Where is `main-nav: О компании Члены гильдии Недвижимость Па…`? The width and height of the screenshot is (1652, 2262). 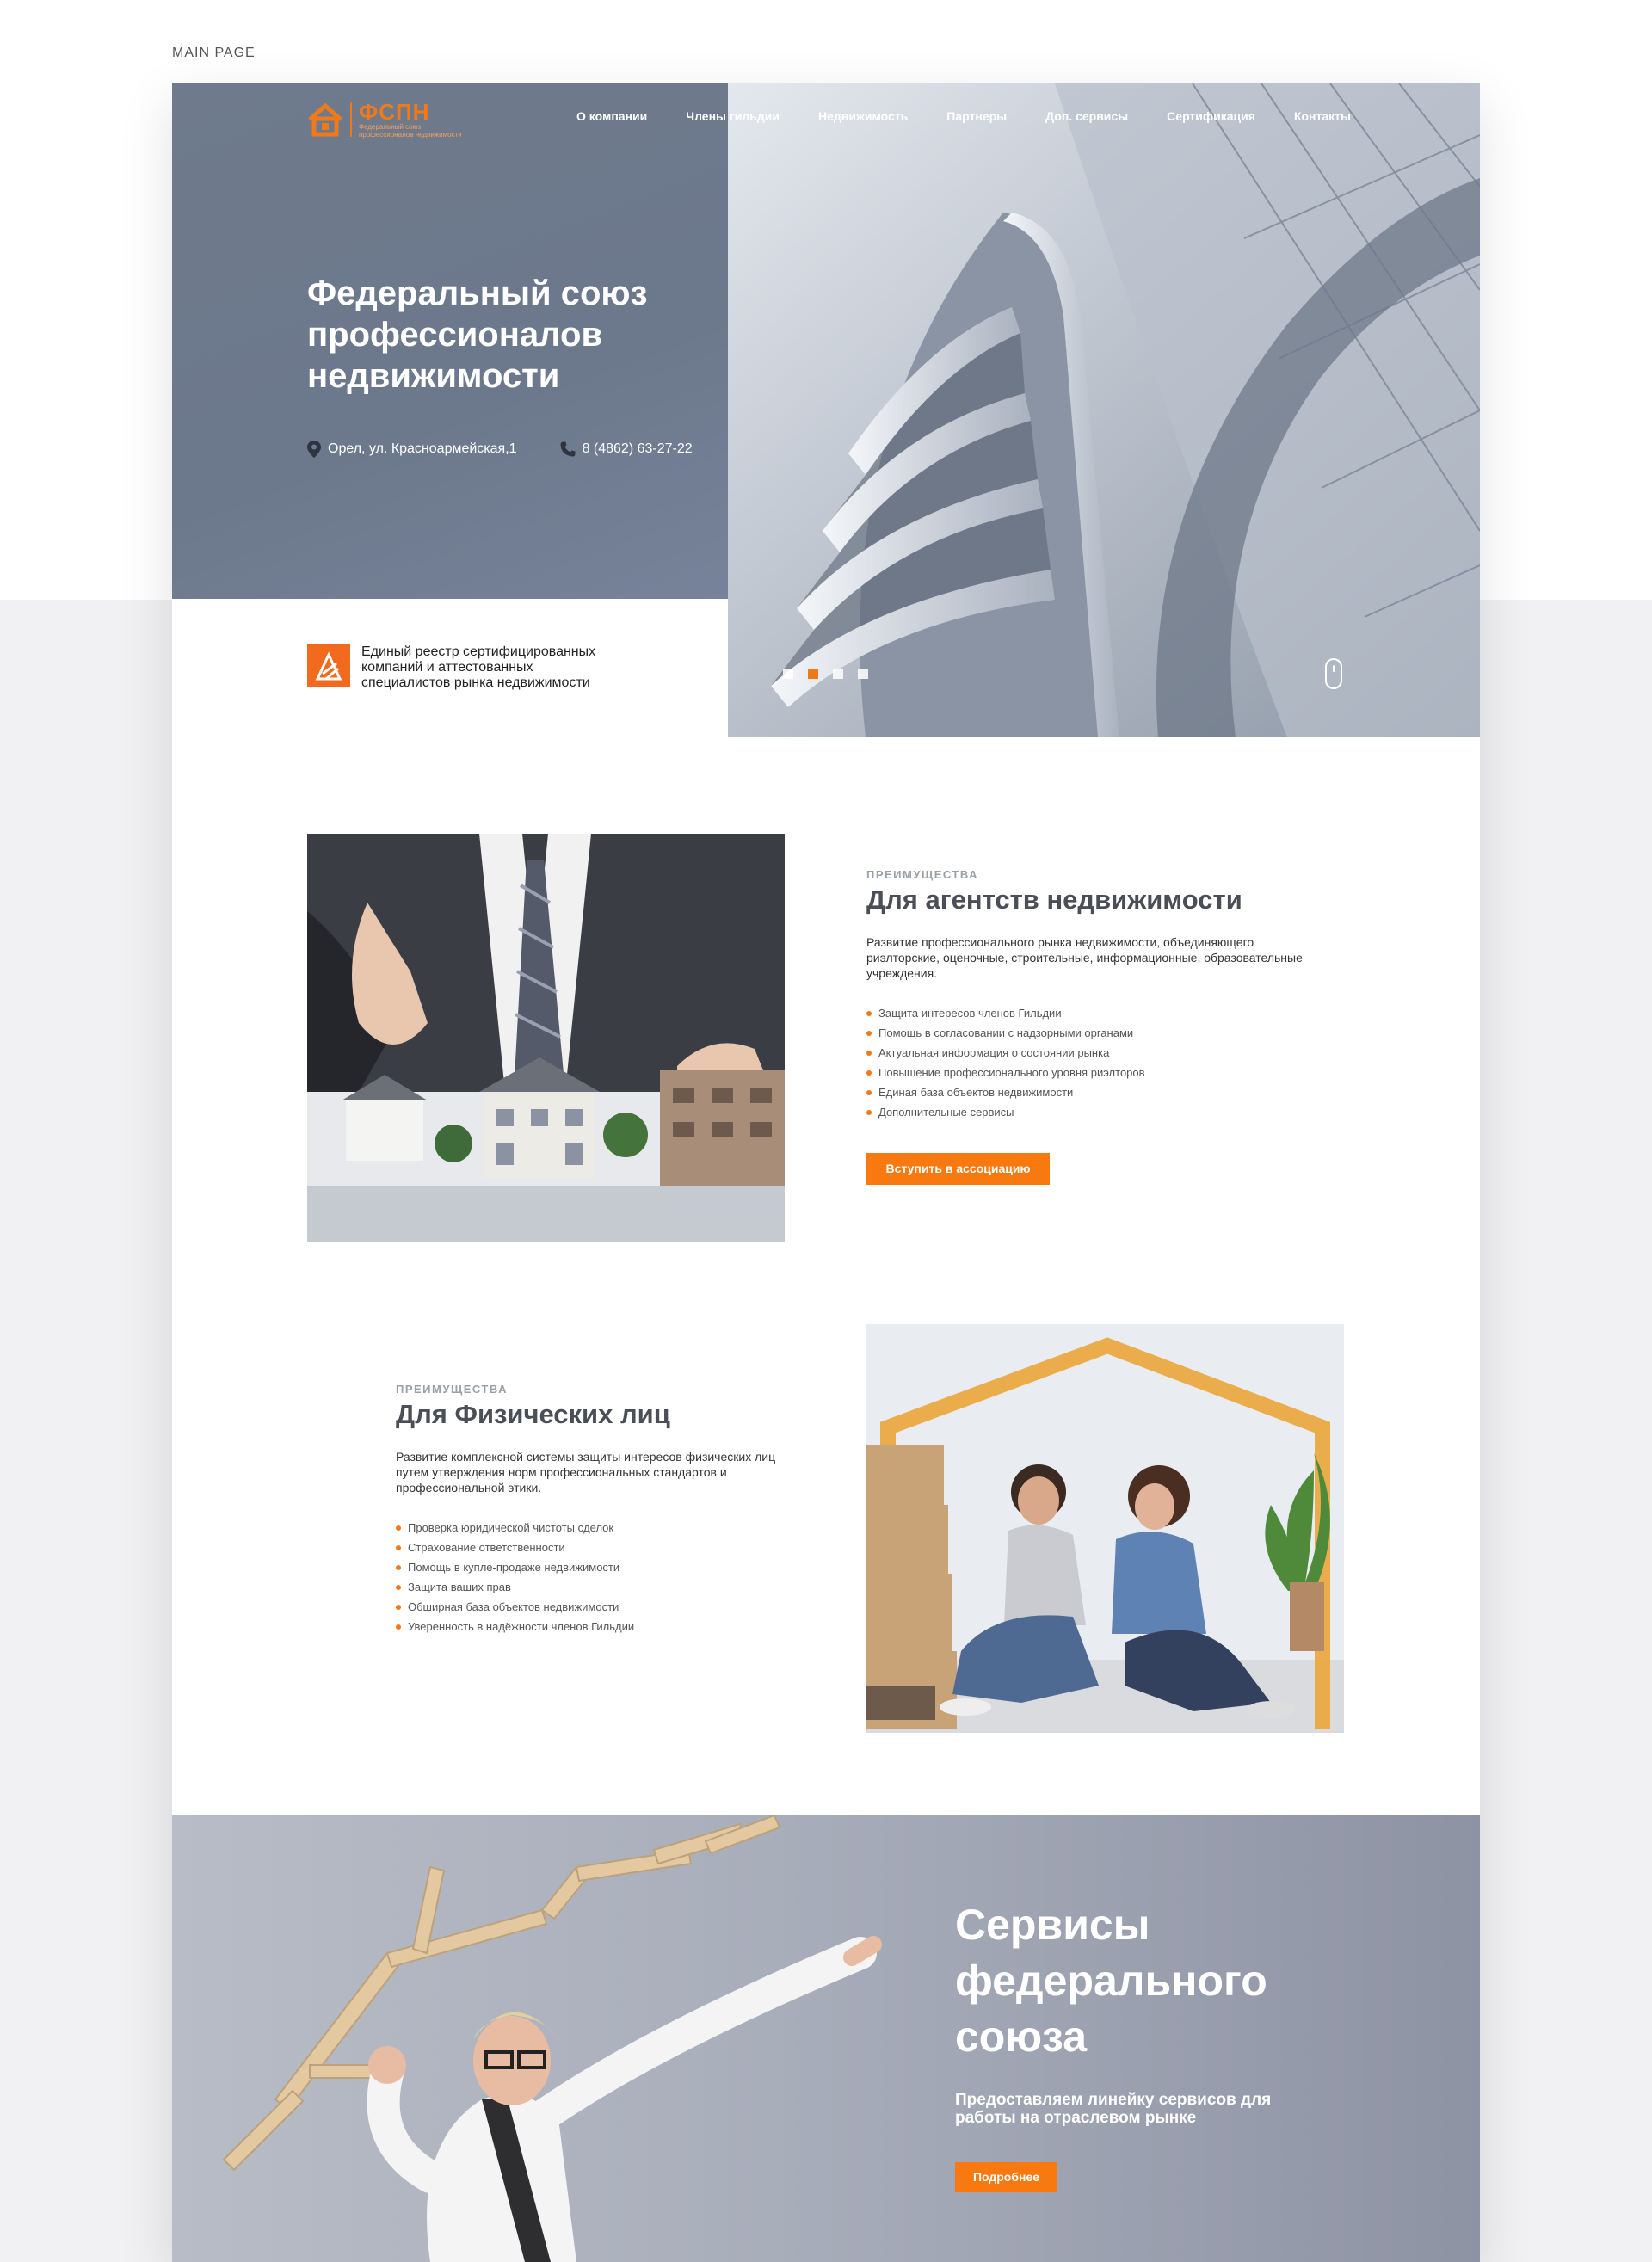 main-nav: О компании Члены гильдии Недвижимость Па… is located at coordinates (963, 116).